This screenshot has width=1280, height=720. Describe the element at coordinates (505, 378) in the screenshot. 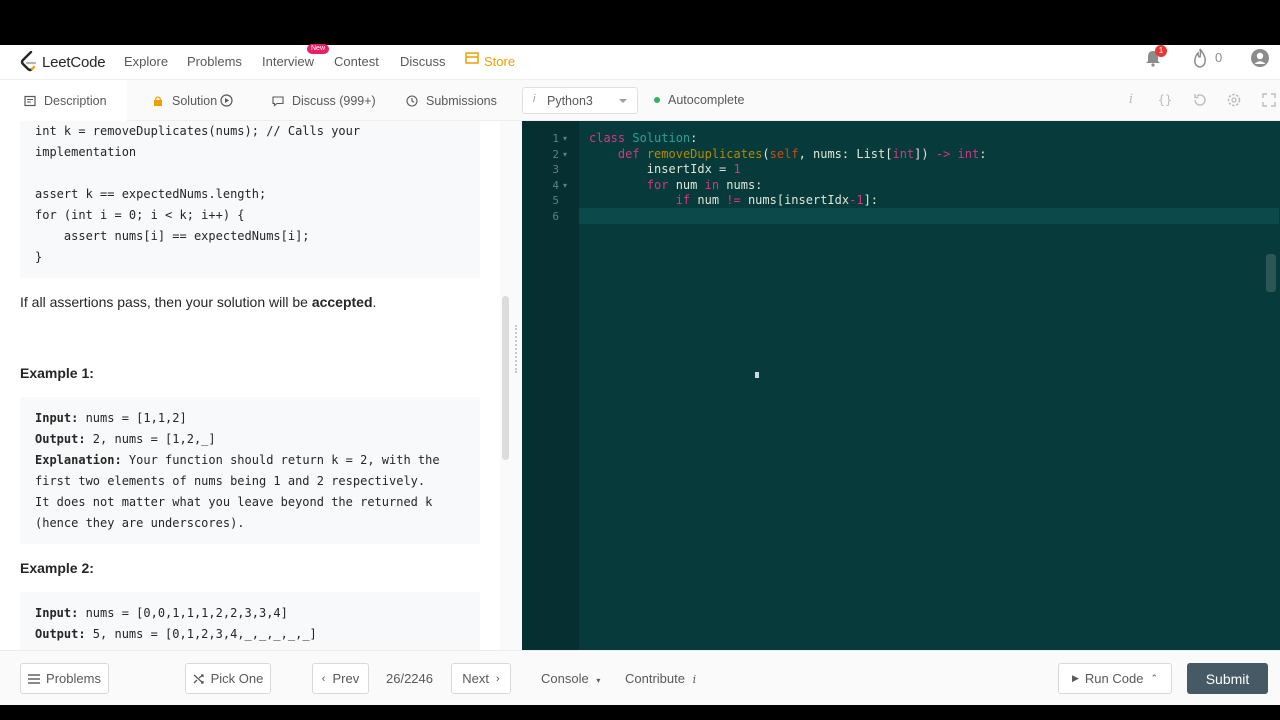

I see `description-scrollbar-thumb` at that location.